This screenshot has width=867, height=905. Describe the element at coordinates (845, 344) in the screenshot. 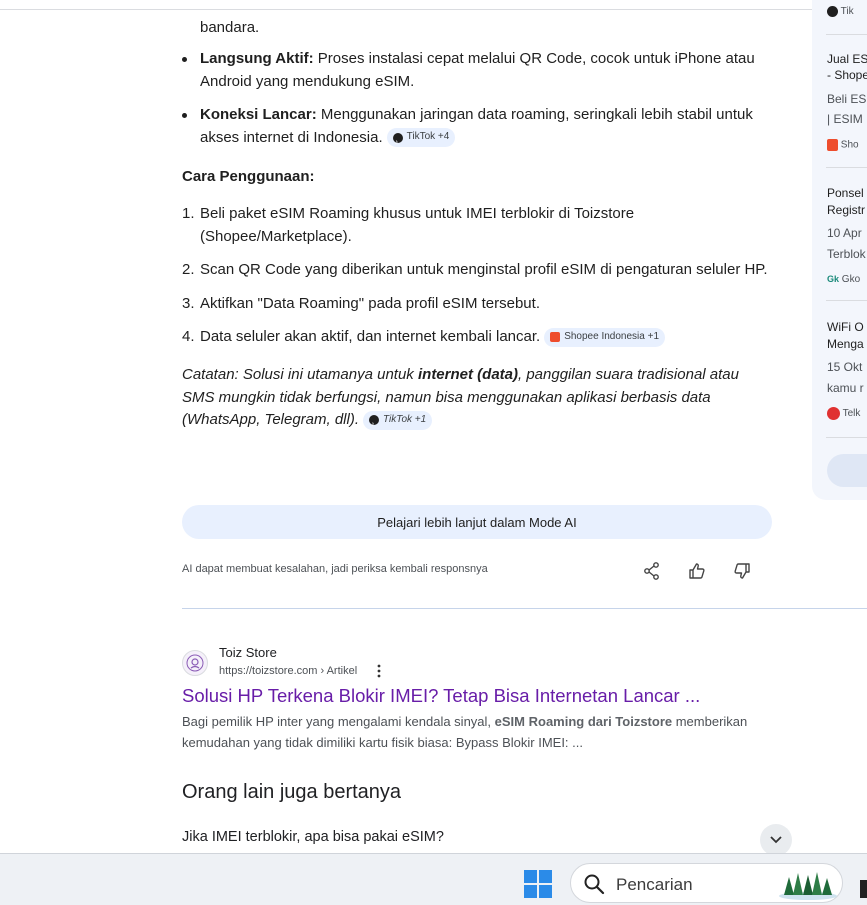

I see `card-title: Menga` at that location.